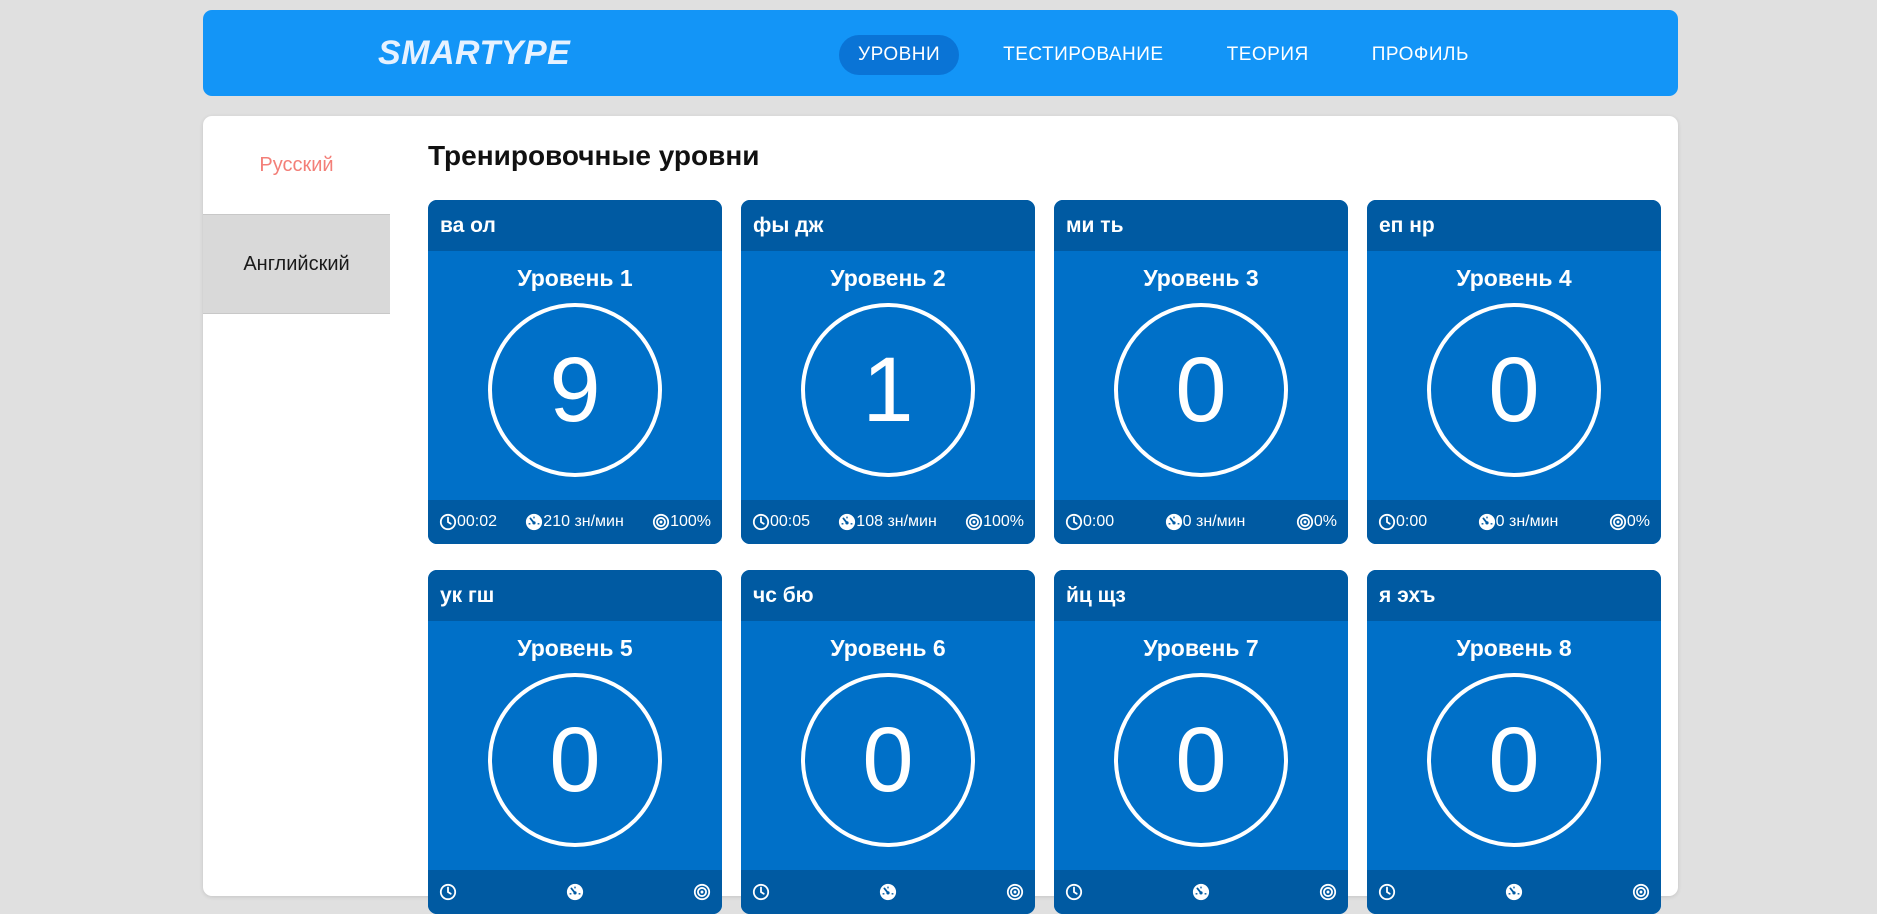 This screenshot has height=914, width=1877. I want to click on level-name: Уровень 2, so click(888, 278).